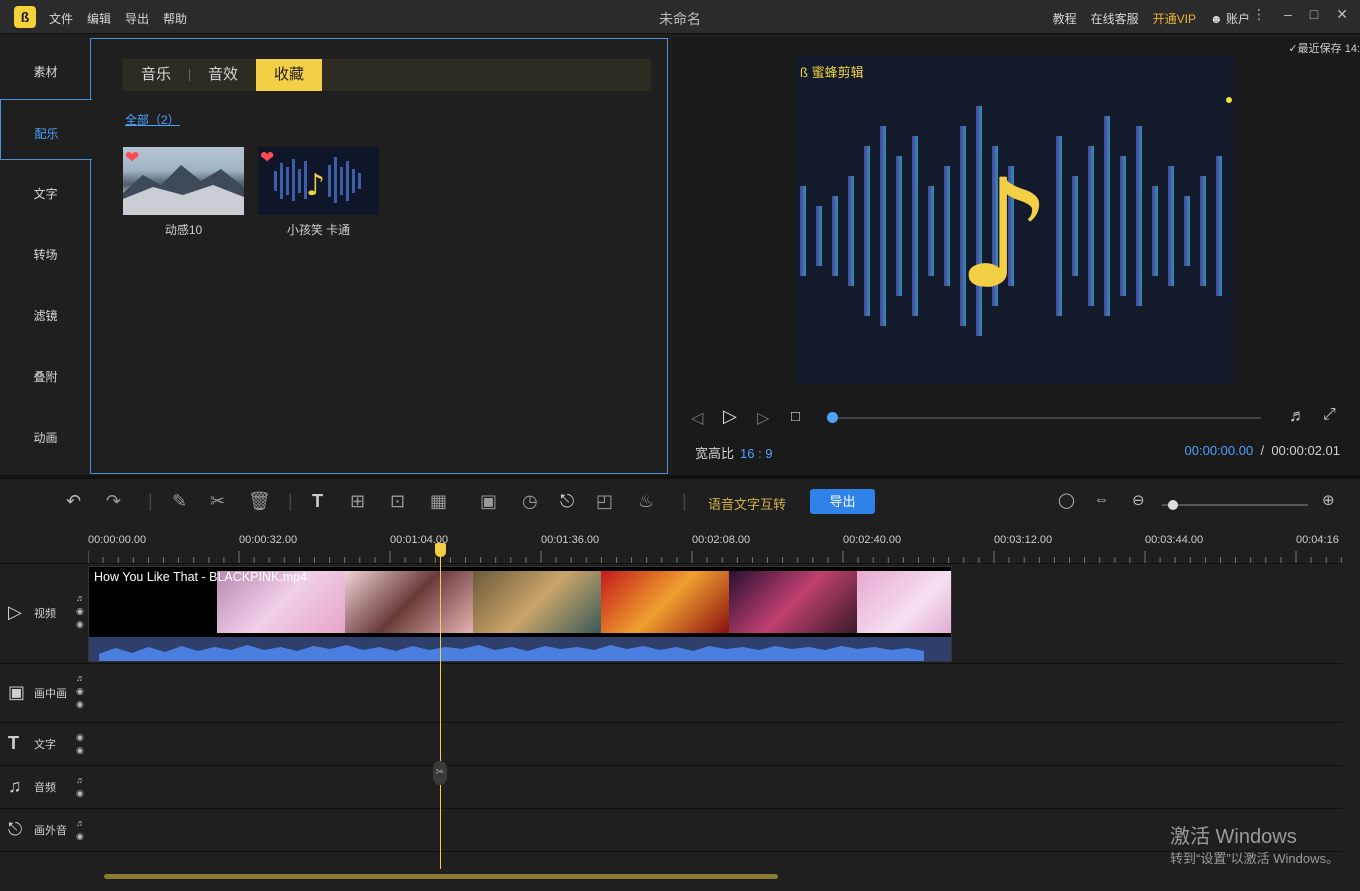  I want to click on text-track-icon: T, so click(13, 743).